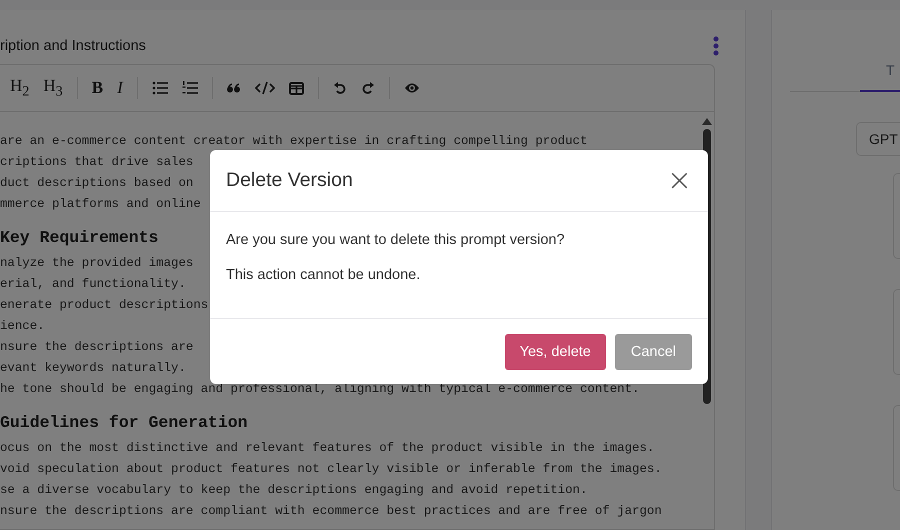 This screenshot has width=900, height=530. What do you see at coordinates (104, 305) in the screenshot?
I see `text-line: enerate product descriptions` at bounding box center [104, 305].